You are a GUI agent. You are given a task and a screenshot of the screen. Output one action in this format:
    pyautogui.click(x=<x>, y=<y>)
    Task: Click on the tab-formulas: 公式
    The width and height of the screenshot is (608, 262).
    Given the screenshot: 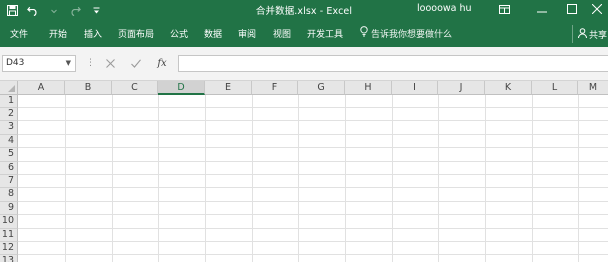 What is the action you would take?
    pyautogui.click(x=179, y=33)
    